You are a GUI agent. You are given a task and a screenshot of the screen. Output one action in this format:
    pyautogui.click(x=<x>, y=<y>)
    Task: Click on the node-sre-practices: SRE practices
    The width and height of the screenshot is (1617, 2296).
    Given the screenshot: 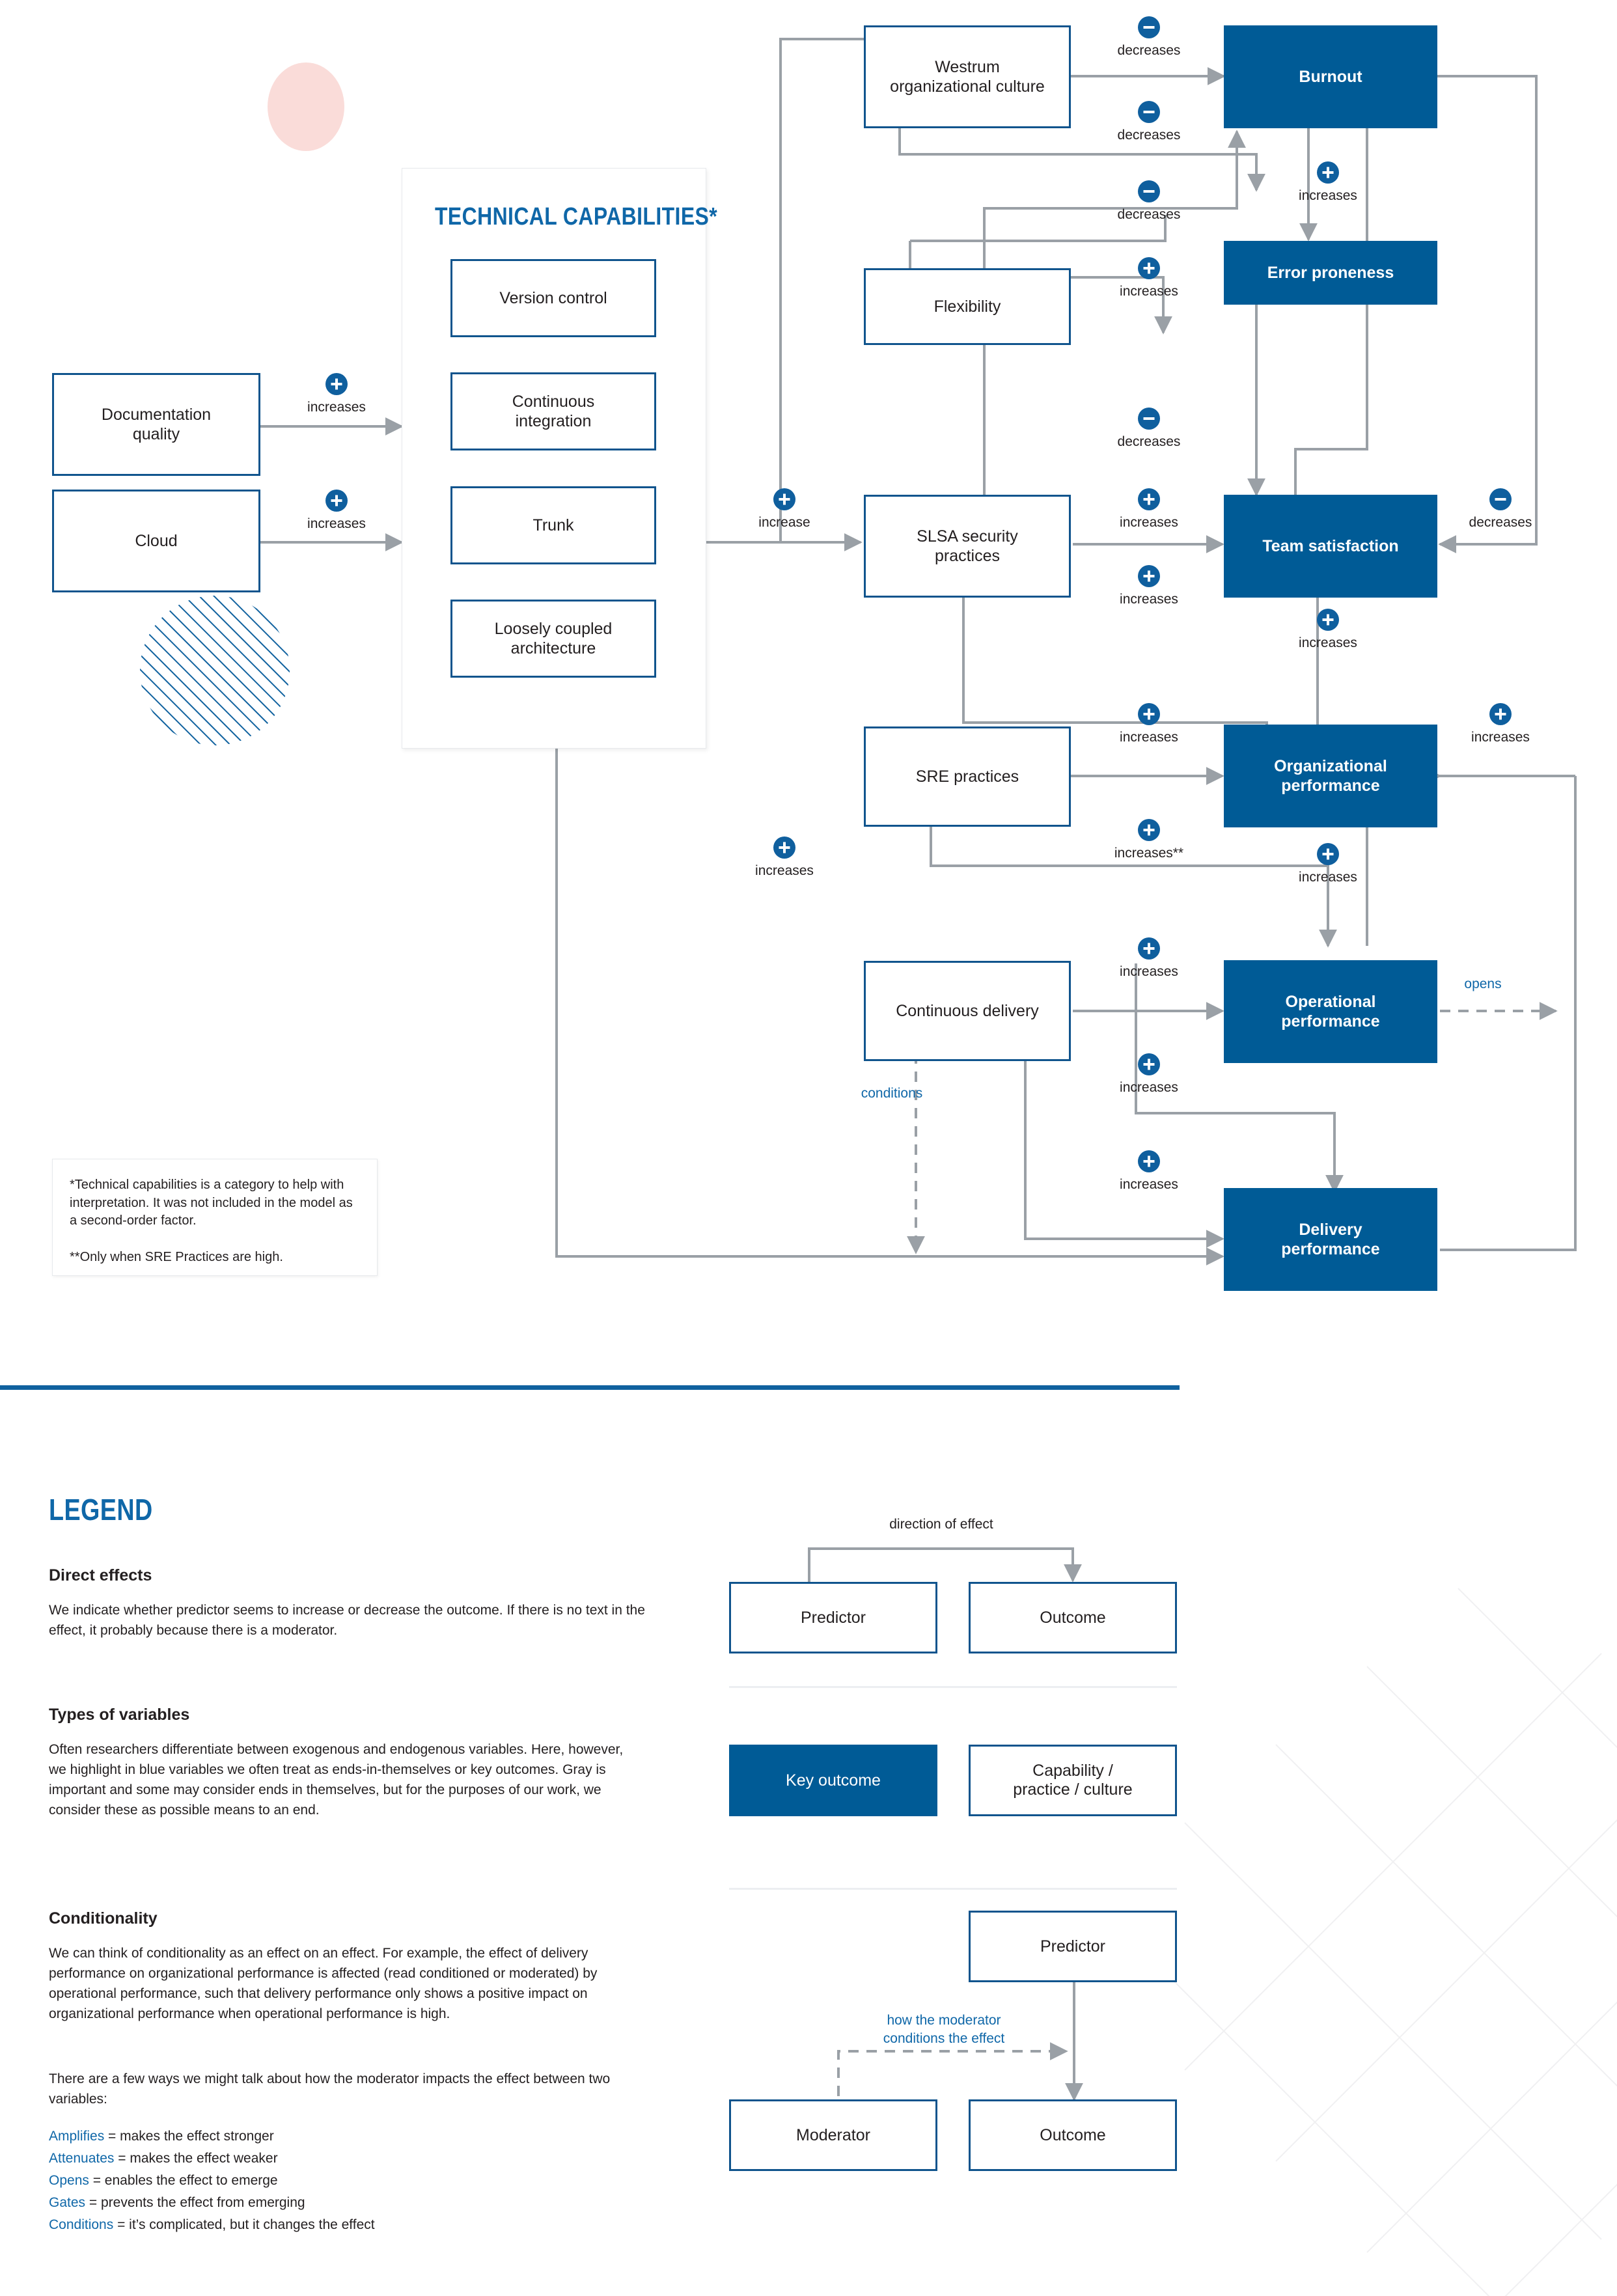 What is the action you would take?
    pyautogui.click(x=967, y=776)
    